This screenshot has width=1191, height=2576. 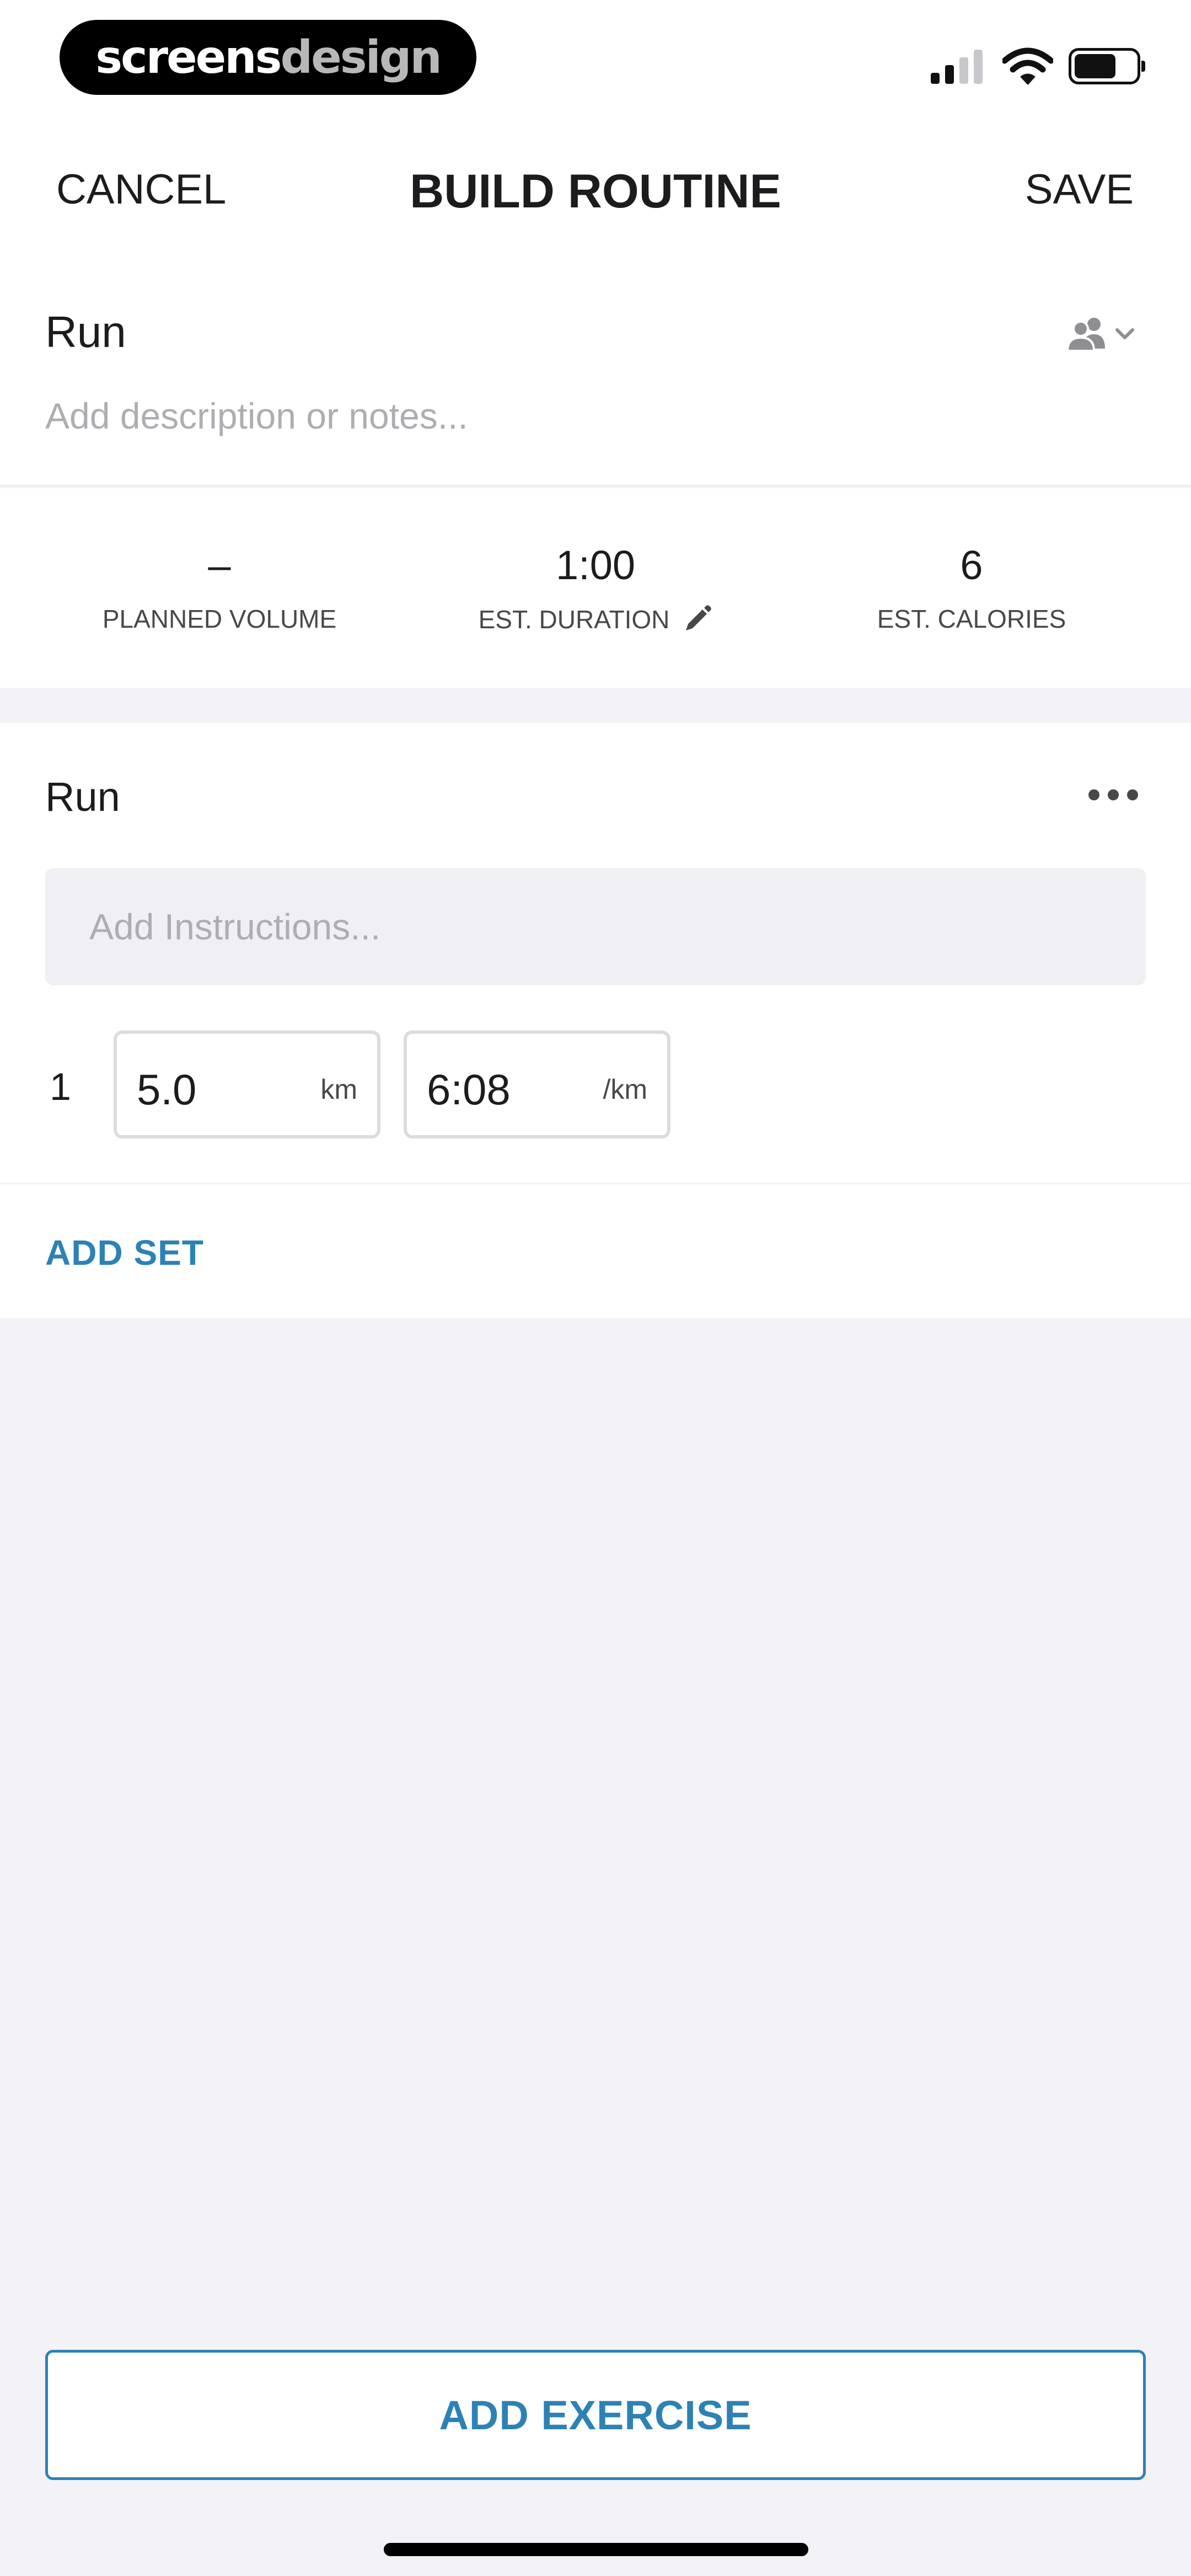 What do you see at coordinates (1085, 335) in the screenshot?
I see `people-icon` at bounding box center [1085, 335].